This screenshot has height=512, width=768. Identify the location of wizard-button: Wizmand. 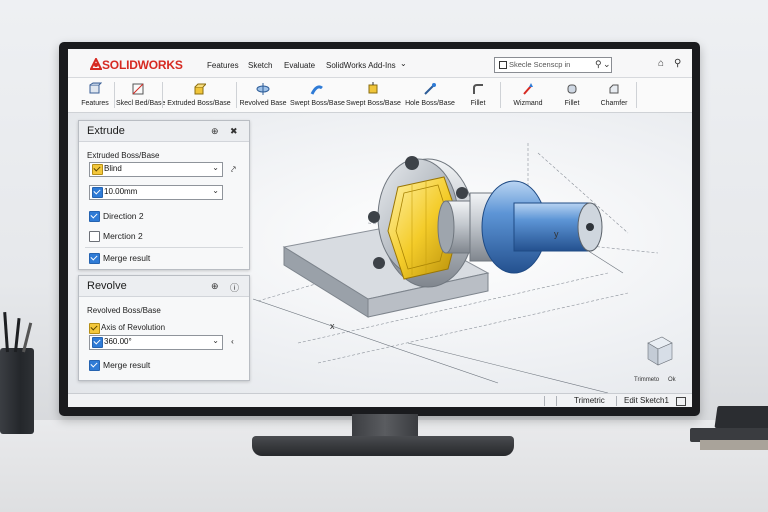
(528, 95).